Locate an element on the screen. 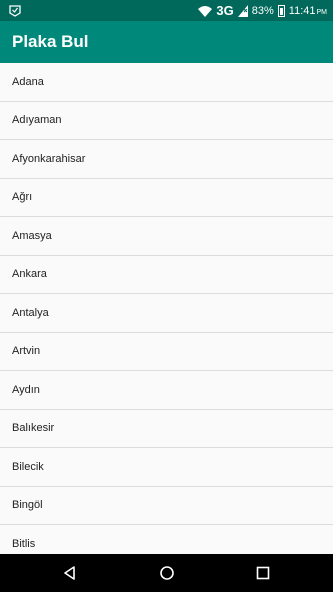 This screenshot has width=333, height=592. app-bar: Plaka Bul is located at coordinates (166, 42).